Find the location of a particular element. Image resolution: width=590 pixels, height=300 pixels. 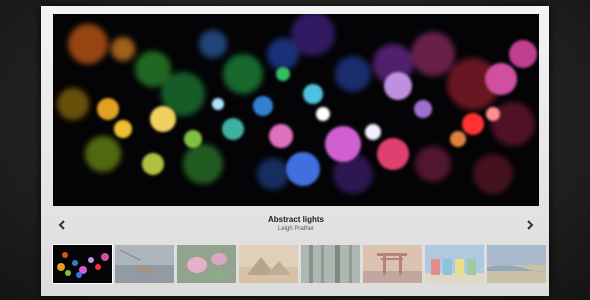

thumbnail-shoreline is located at coordinates (516, 264).